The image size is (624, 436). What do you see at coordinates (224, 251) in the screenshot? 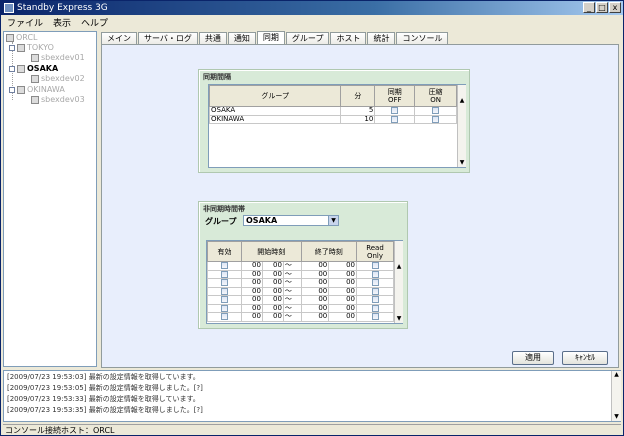
I see `col-header-enabled: 有効` at bounding box center [224, 251].